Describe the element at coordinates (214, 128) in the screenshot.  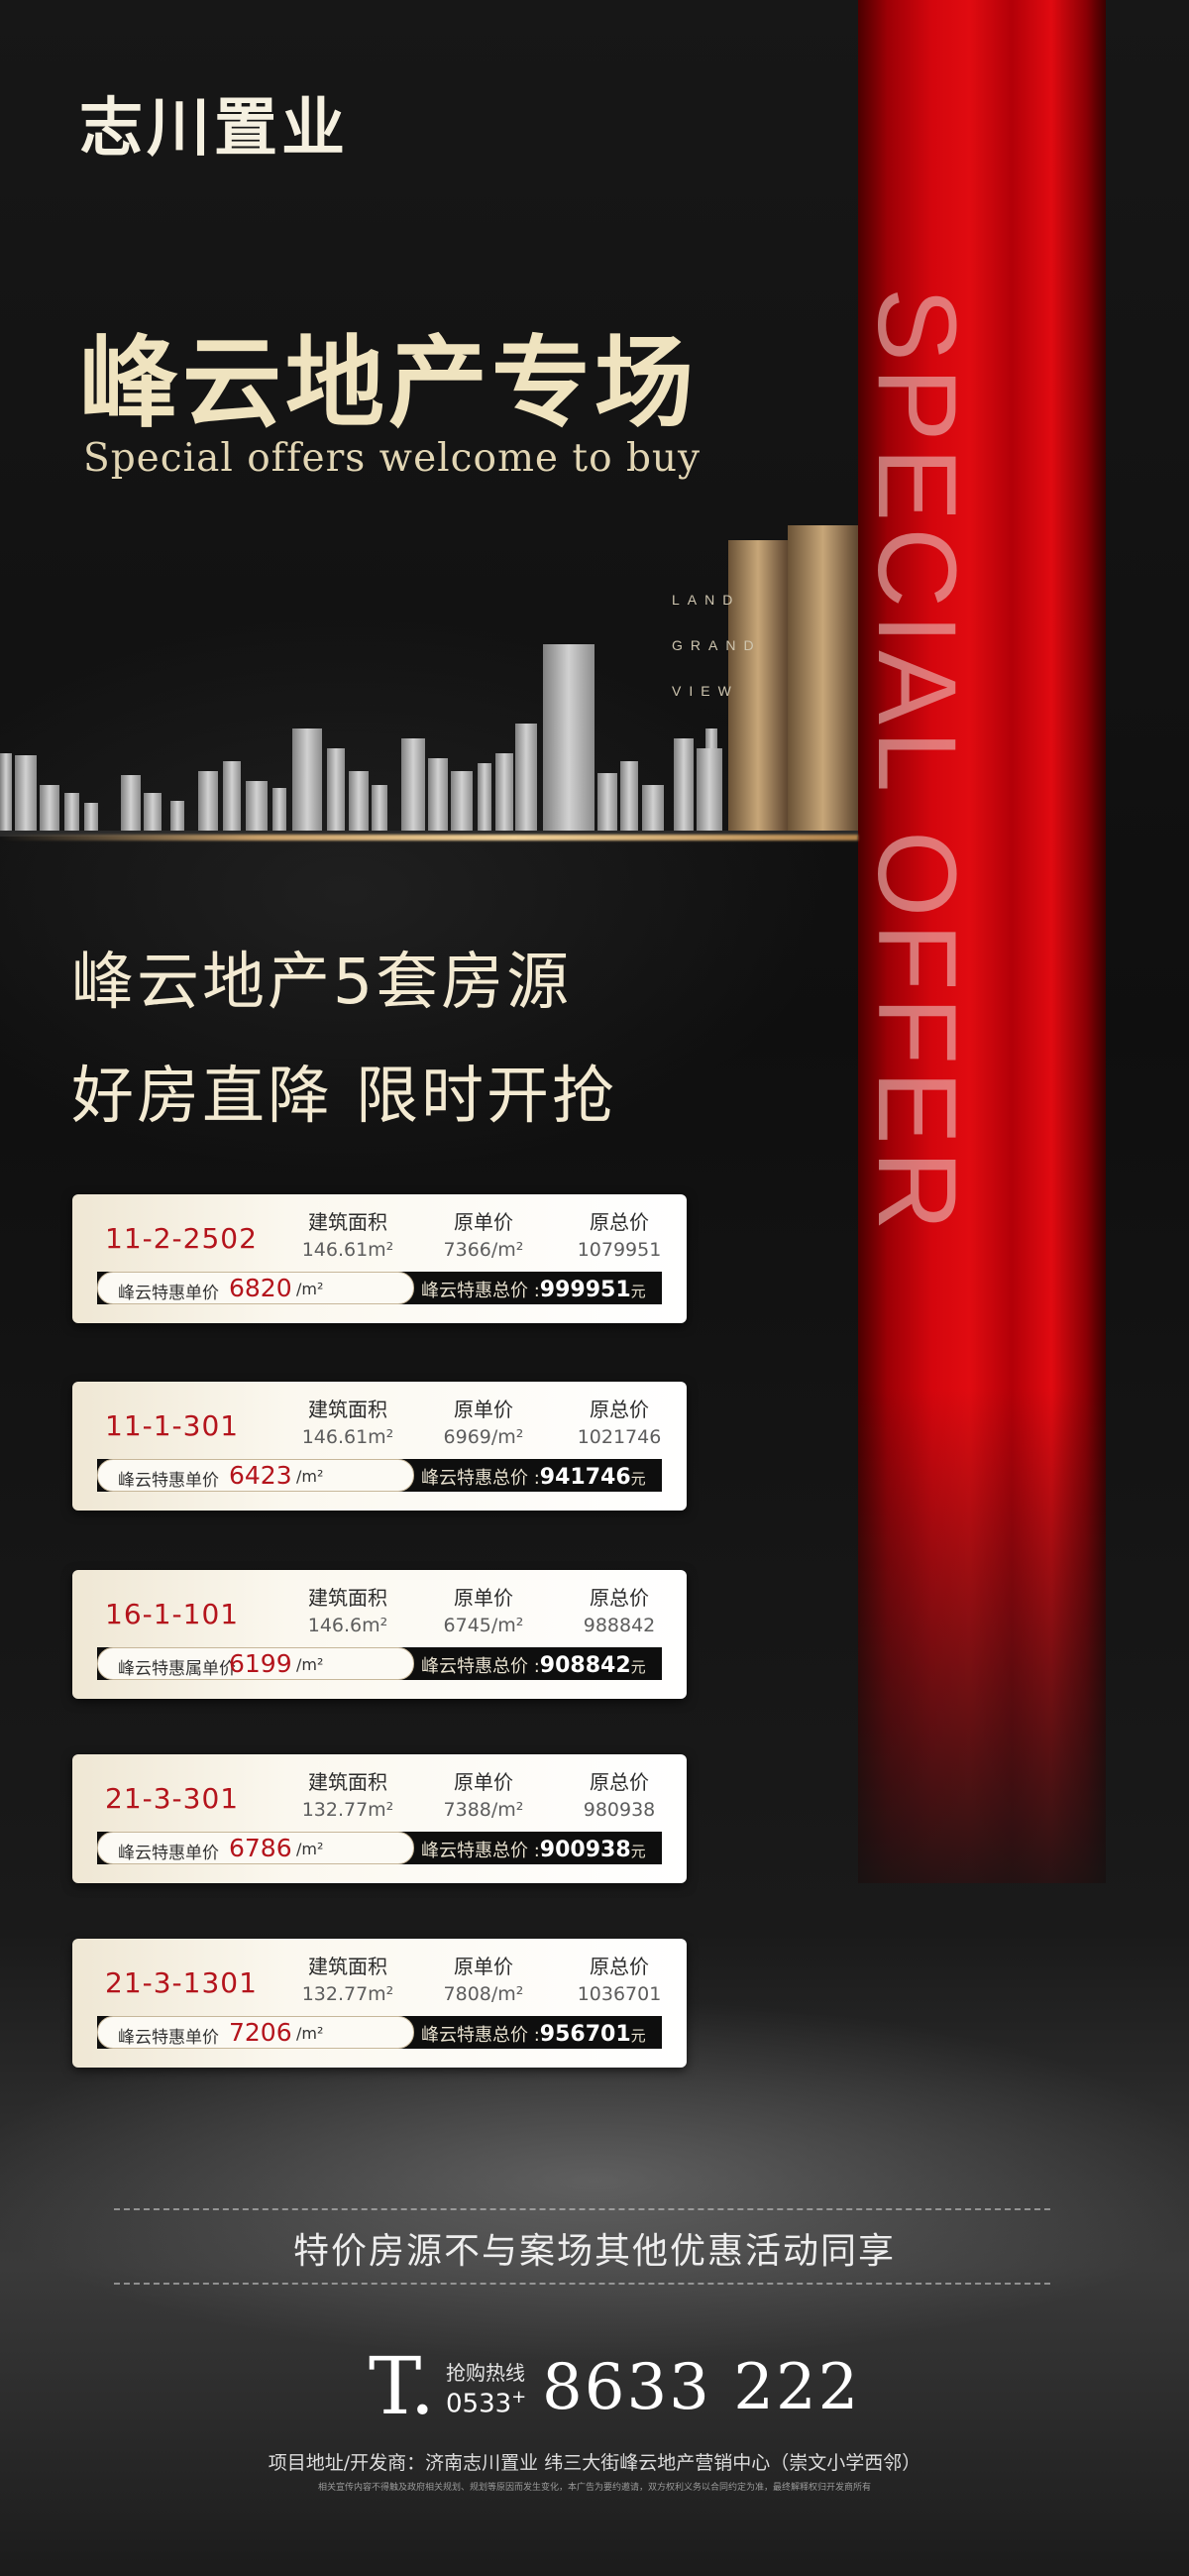
I see `brand-logo: 志川置业` at that location.